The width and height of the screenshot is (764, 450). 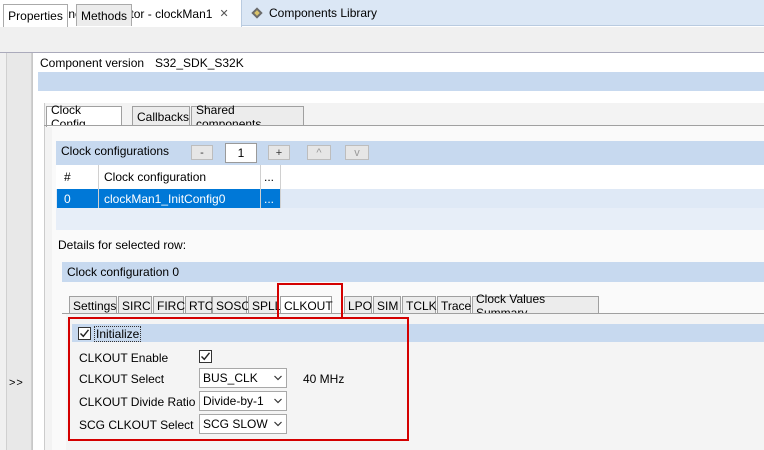 I want to click on tab-lpo: LPO, so click(x=358, y=305).